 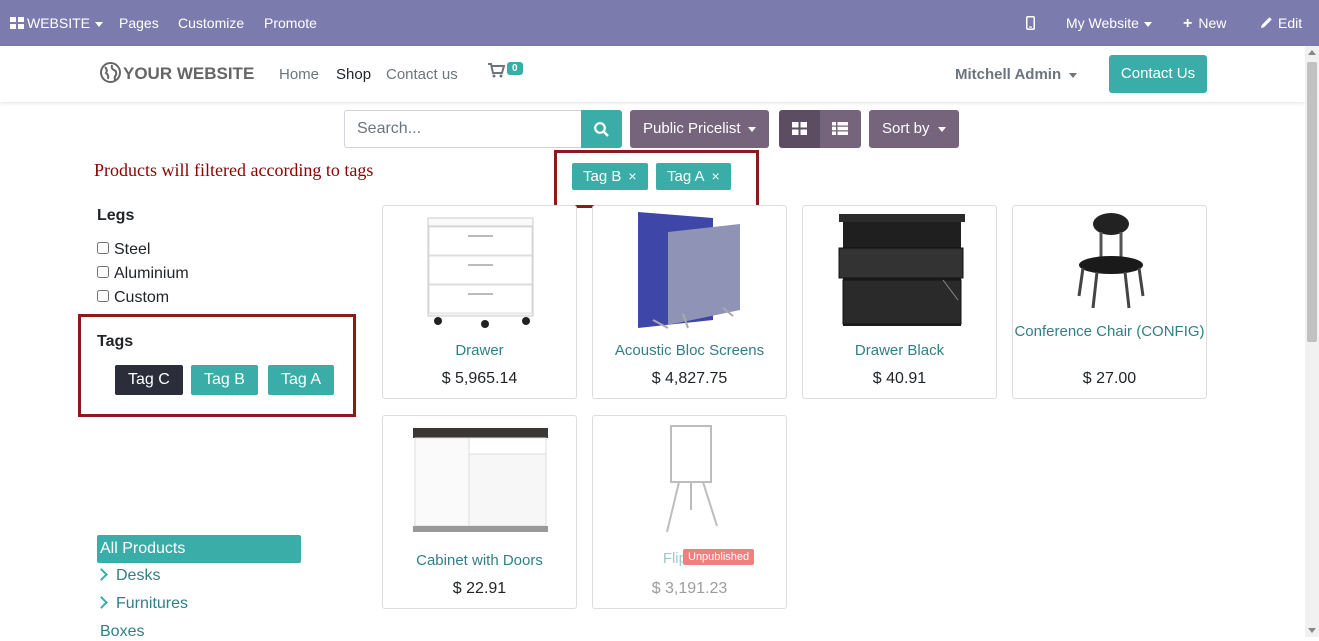 I want to click on product-card: Flipover Unpublished $ 3,191.23, so click(x=689, y=512).